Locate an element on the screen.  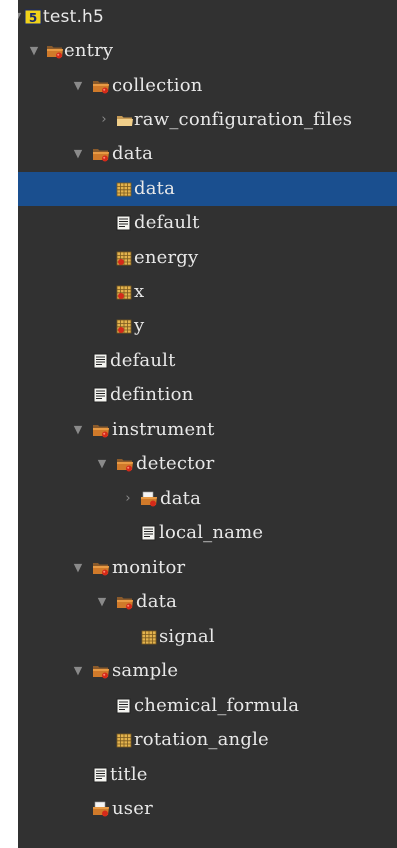
tree-item-label: chemical_formula is located at coordinates (217, 705).